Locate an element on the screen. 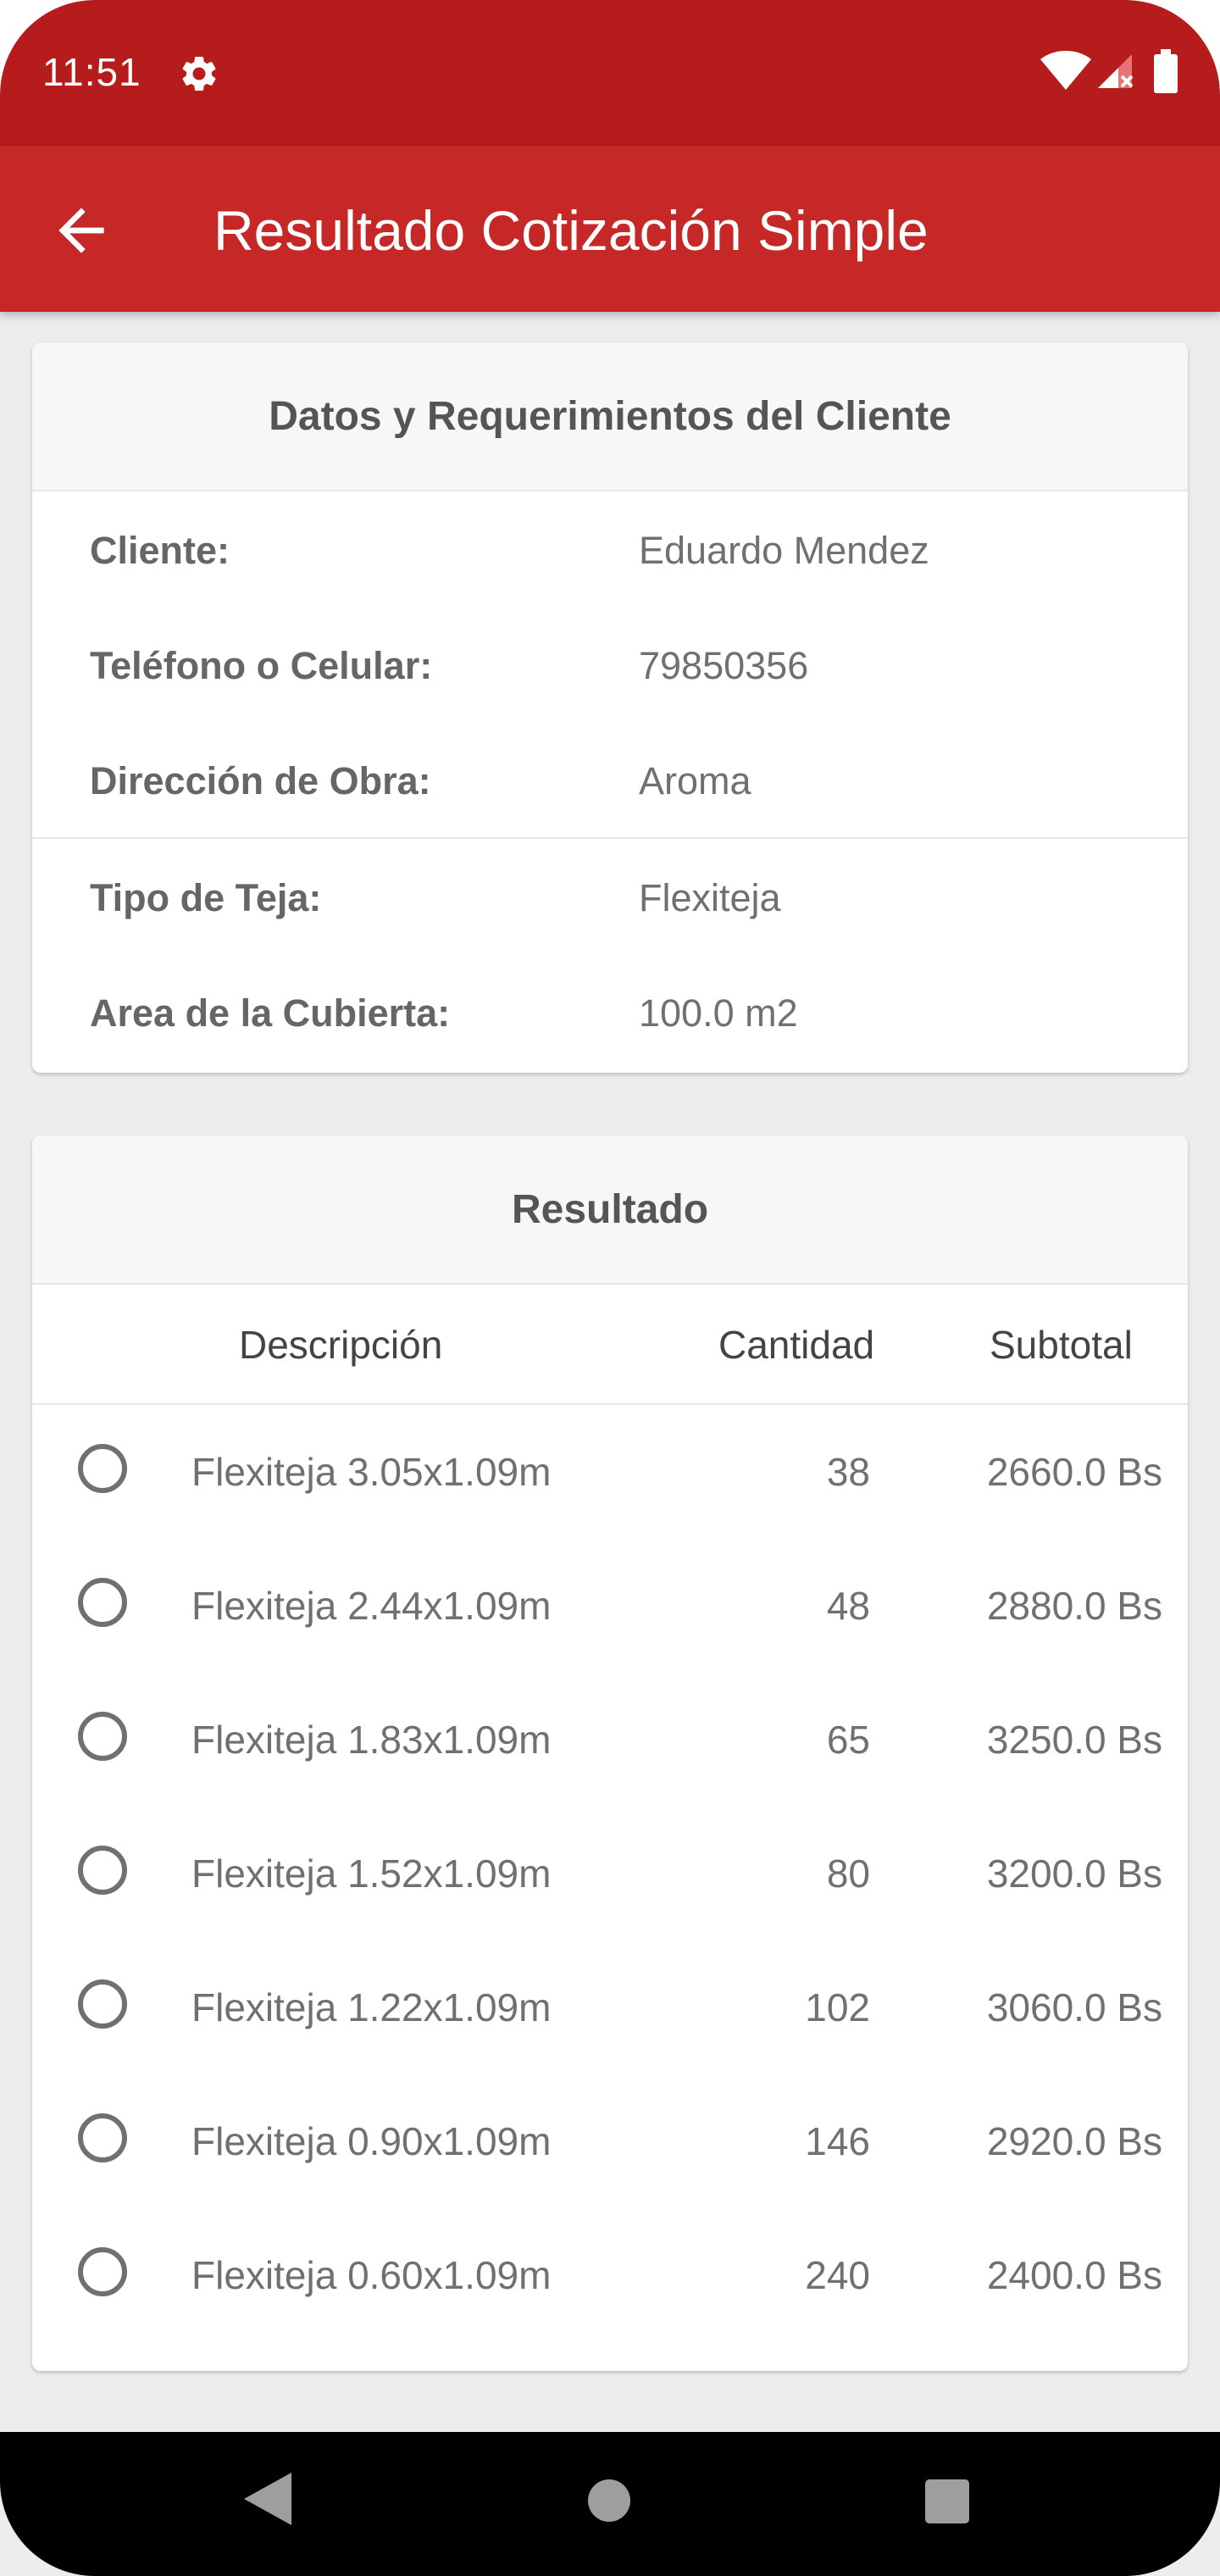 This screenshot has height=2576, width=1220. item-description: Flexiteja 1.52x1.09m is located at coordinates (371, 1874).